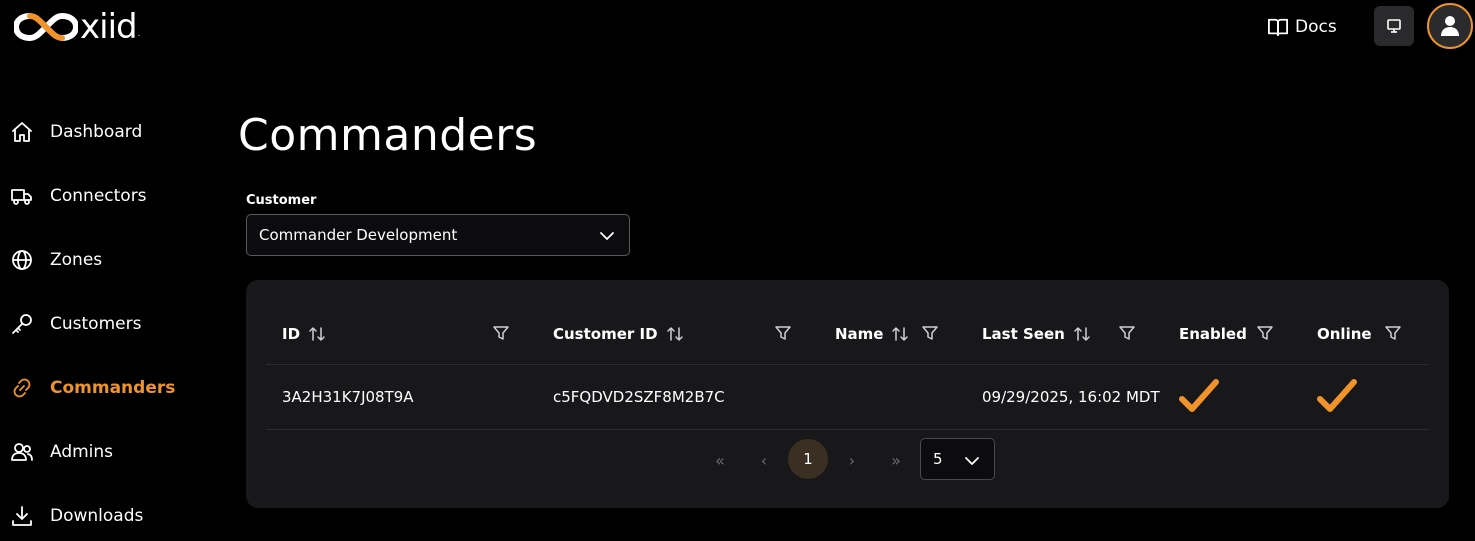 The image size is (1475, 541). What do you see at coordinates (1316, 27) in the screenshot?
I see `docs-label: Docs` at bounding box center [1316, 27].